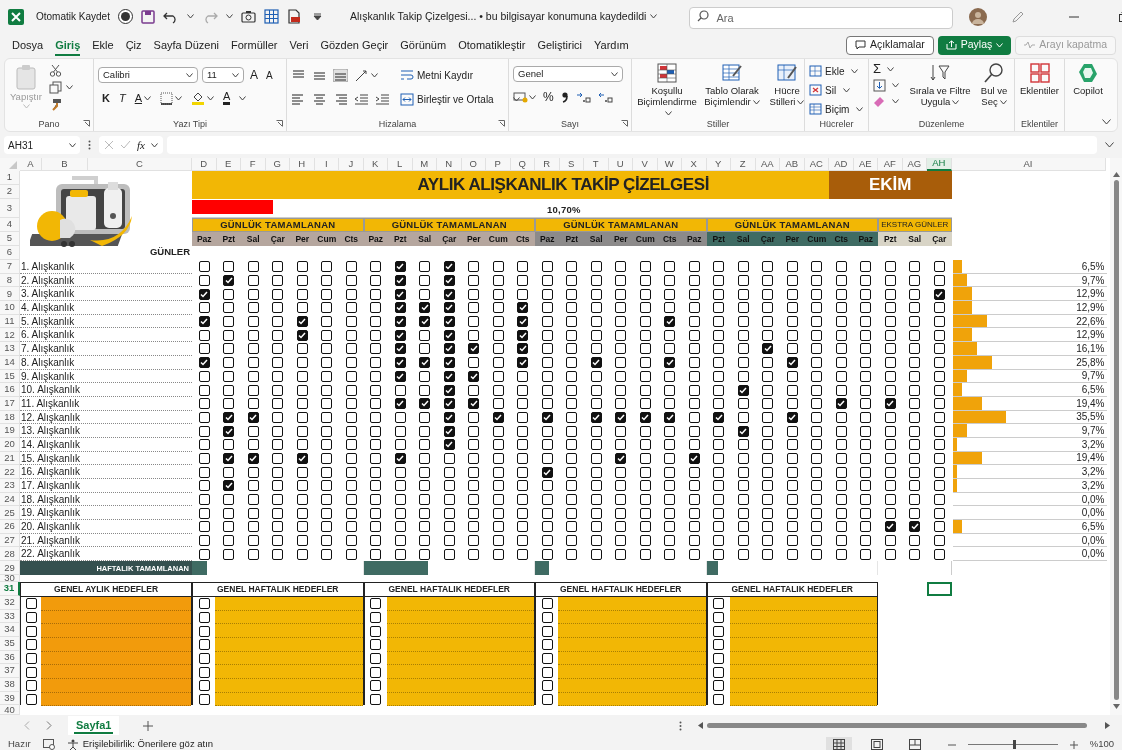  Describe the element at coordinates (492, 45) in the screenshot. I see `menu-tab: Otomatikleştir` at that location.